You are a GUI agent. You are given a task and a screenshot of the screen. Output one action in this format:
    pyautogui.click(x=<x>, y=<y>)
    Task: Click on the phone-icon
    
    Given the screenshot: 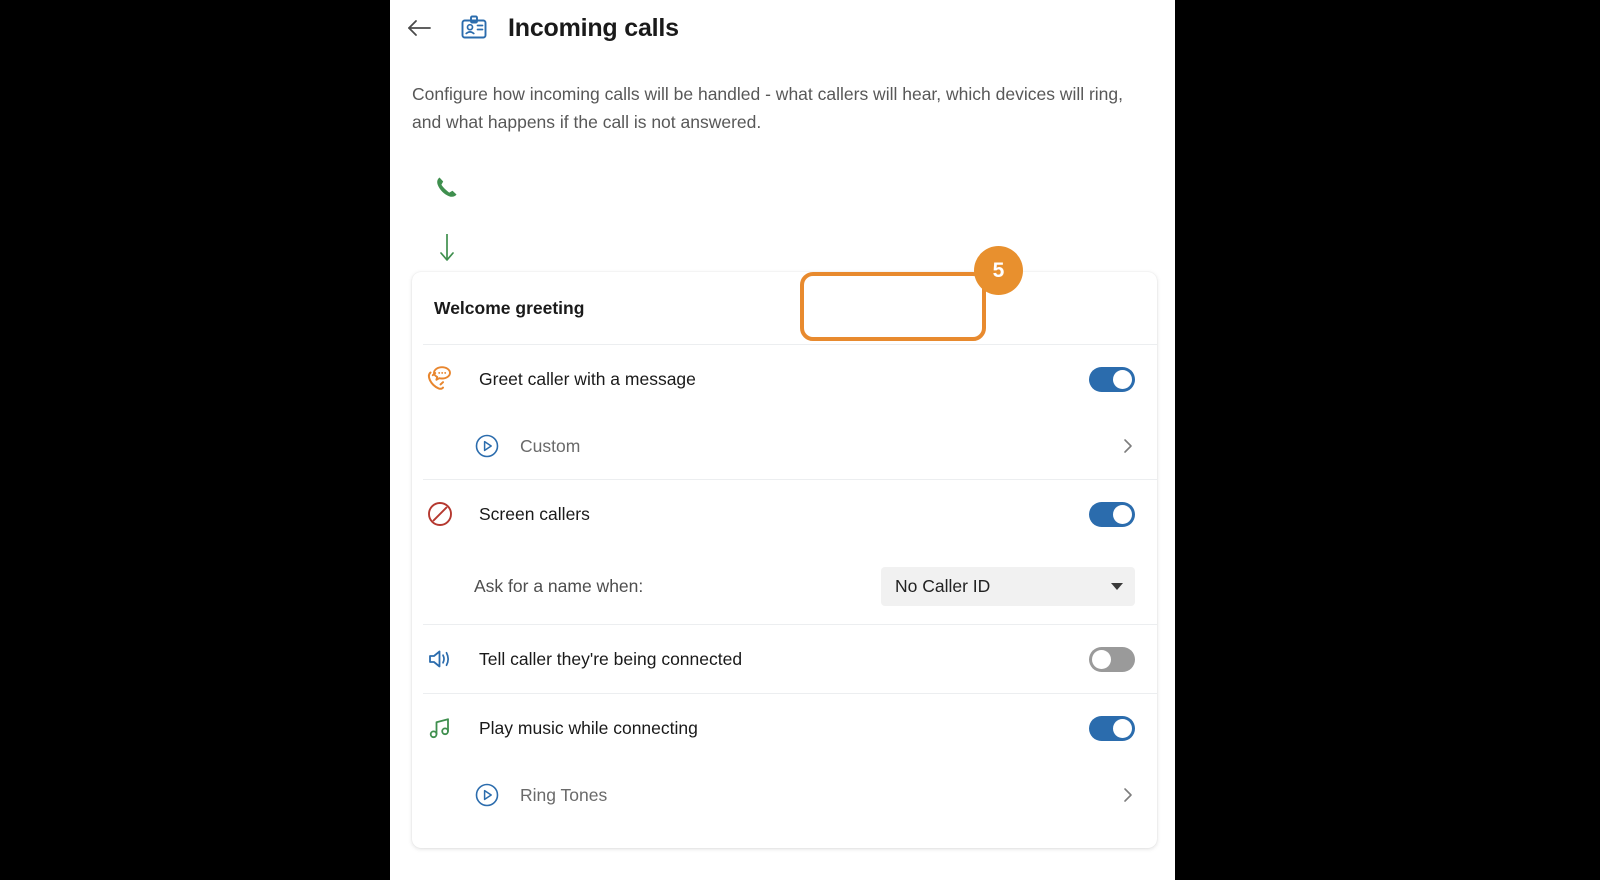 What is the action you would take?
    pyautogui.click(x=447, y=187)
    